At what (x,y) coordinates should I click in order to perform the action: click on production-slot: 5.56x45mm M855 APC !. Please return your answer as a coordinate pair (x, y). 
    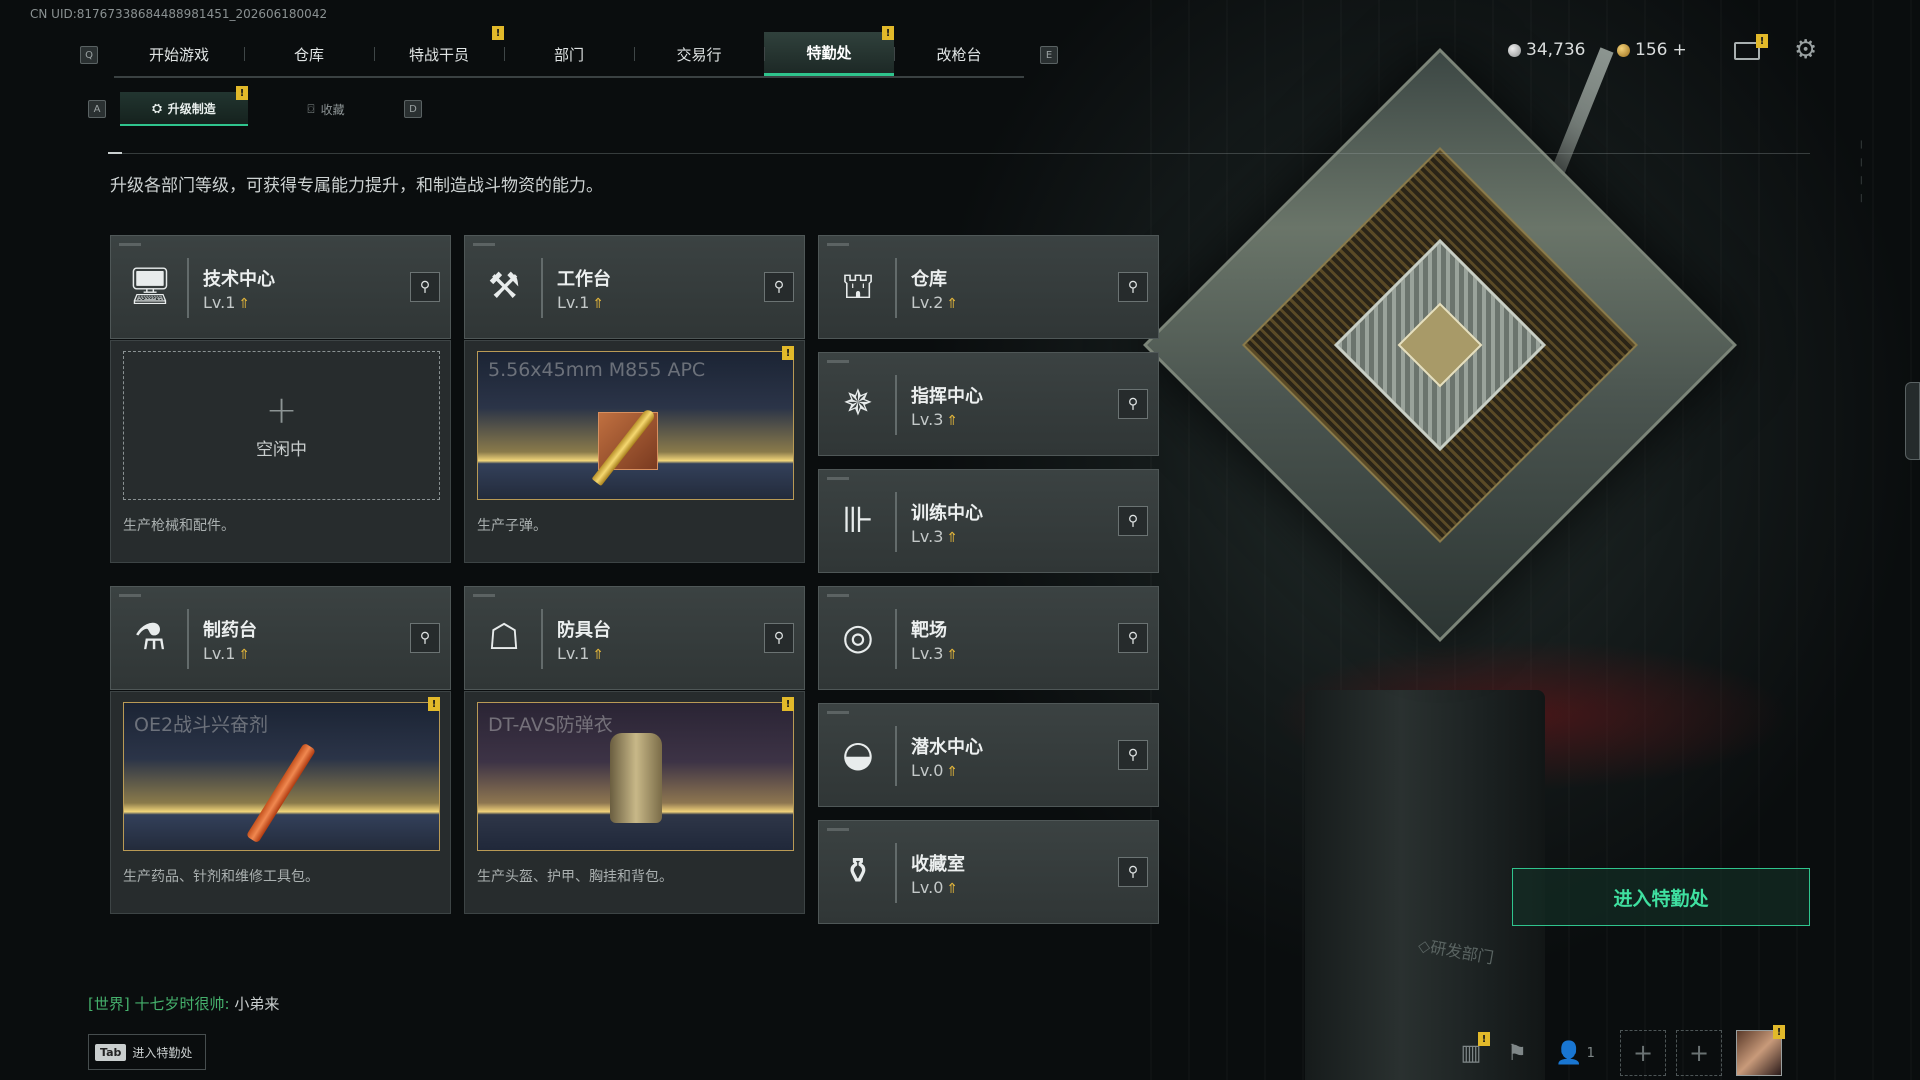
    Looking at the image, I should click on (635, 423).